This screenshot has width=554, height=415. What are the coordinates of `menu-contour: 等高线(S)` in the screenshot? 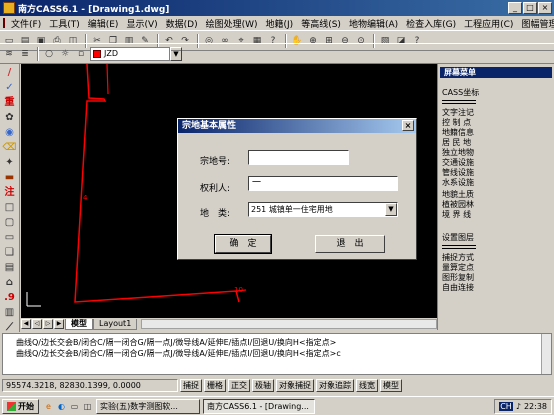 It's located at (321, 23).